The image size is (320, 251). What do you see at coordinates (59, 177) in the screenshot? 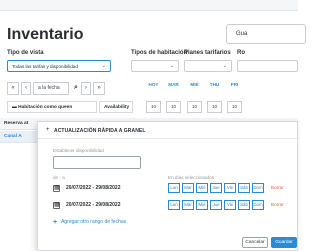
I see `date-range-label: de - a` at bounding box center [59, 177].